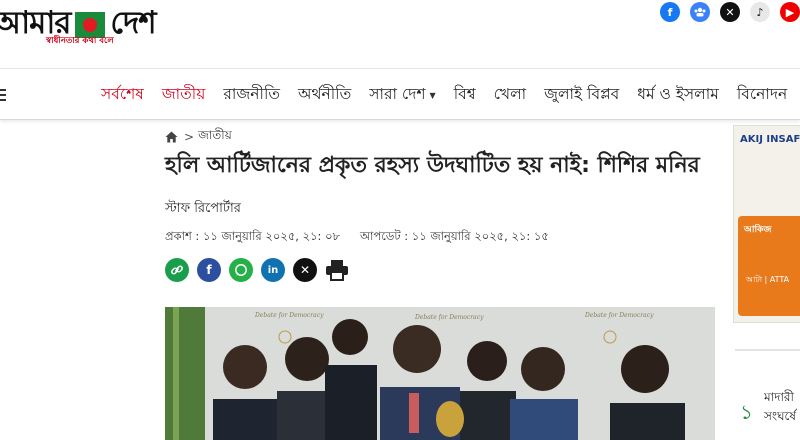  Describe the element at coordinates (760, 12) in the screenshot. I see `tiktok-icon: ♪` at that location.